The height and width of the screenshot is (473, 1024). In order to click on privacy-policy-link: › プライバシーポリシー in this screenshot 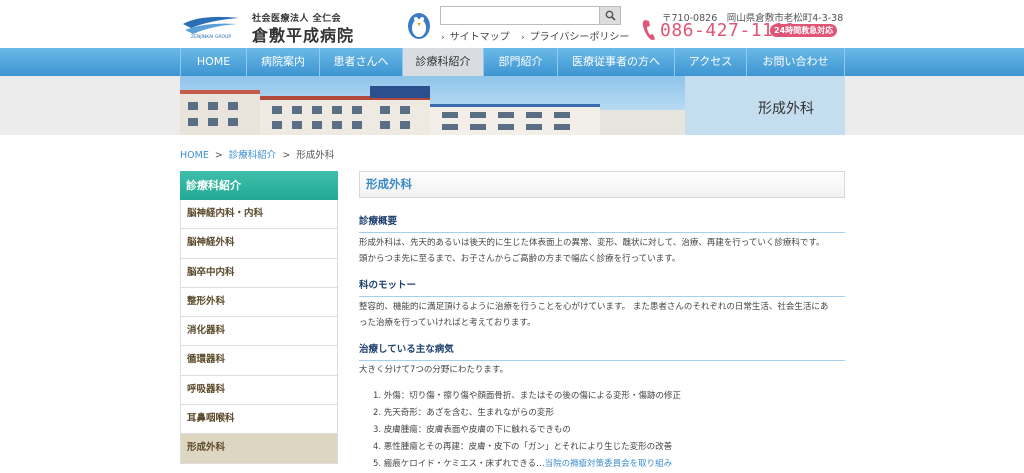, I will do `click(575, 35)`.